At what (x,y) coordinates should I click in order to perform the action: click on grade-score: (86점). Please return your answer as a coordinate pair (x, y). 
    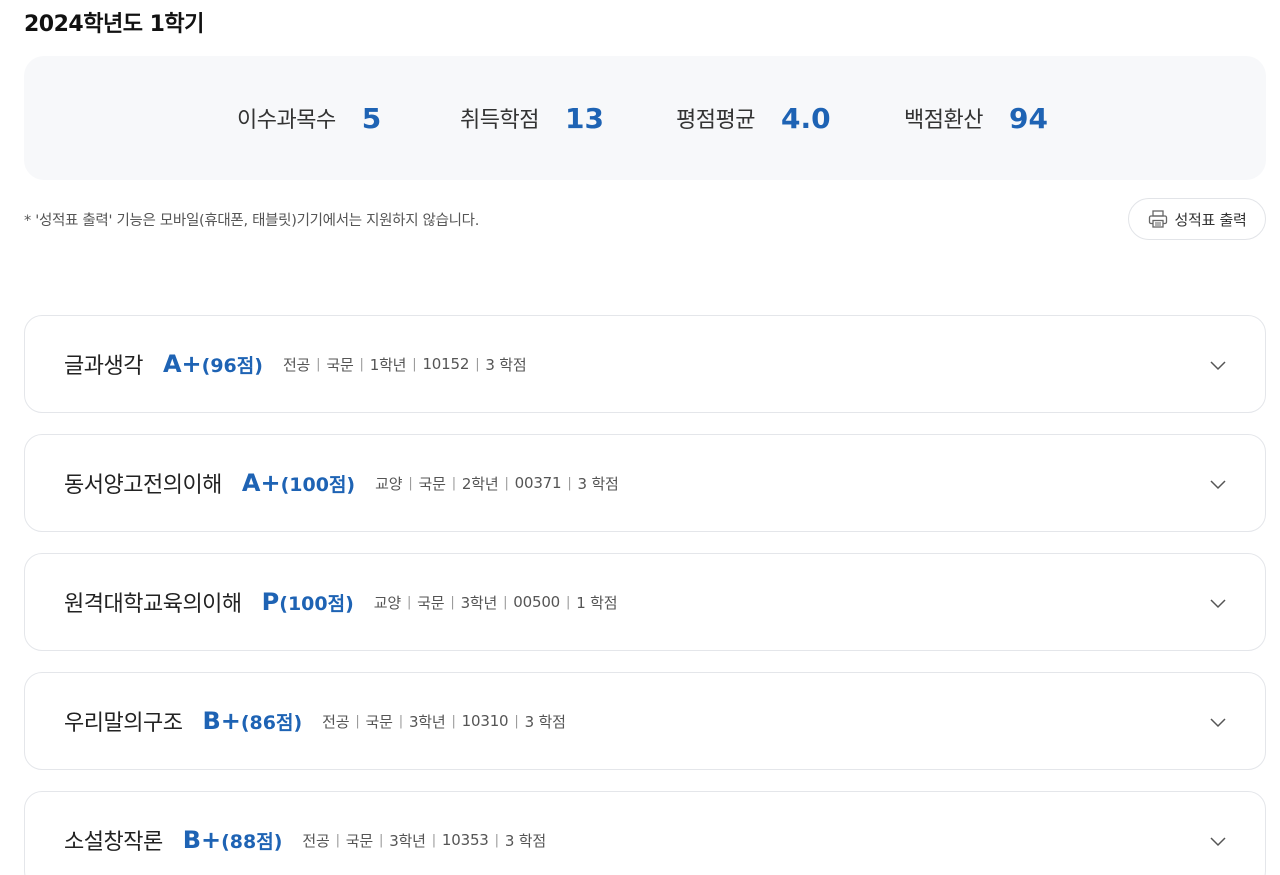
    Looking at the image, I should click on (271, 723).